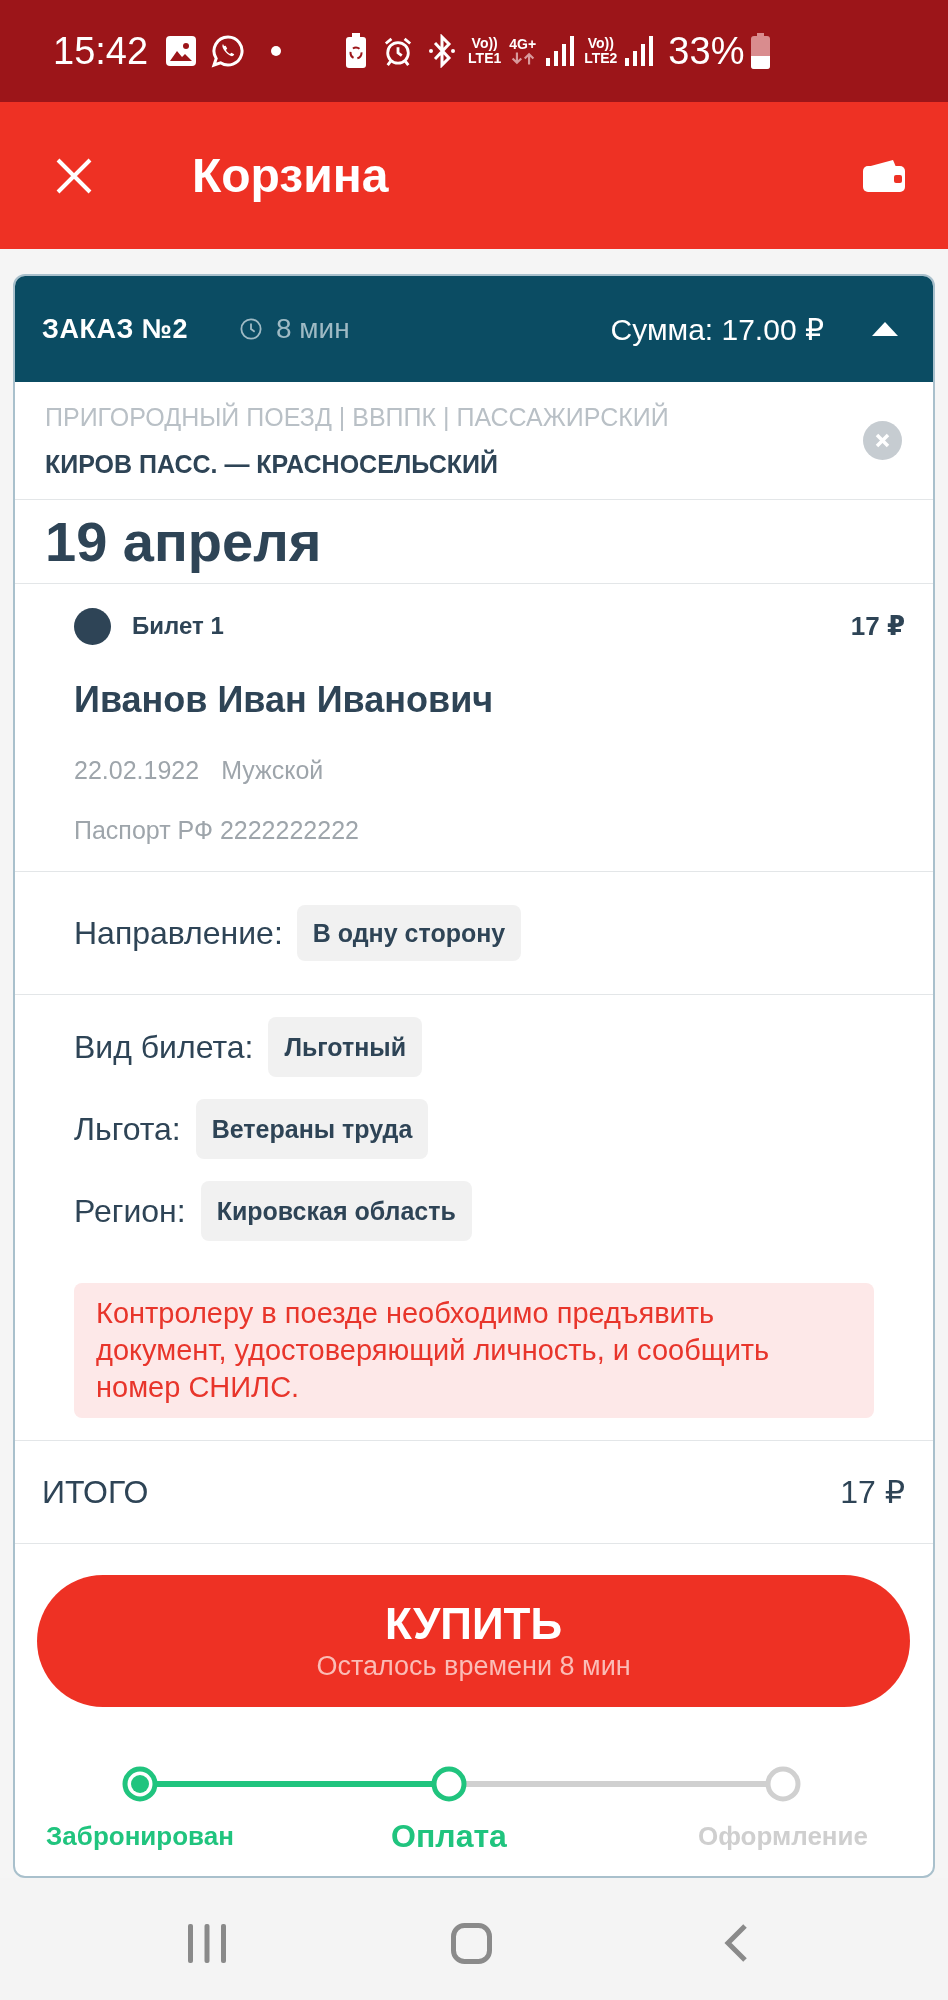  What do you see at coordinates (164, 1047) in the screenshot?
I see `field-label: Вид билета:` at bounding box center [164, 1047].